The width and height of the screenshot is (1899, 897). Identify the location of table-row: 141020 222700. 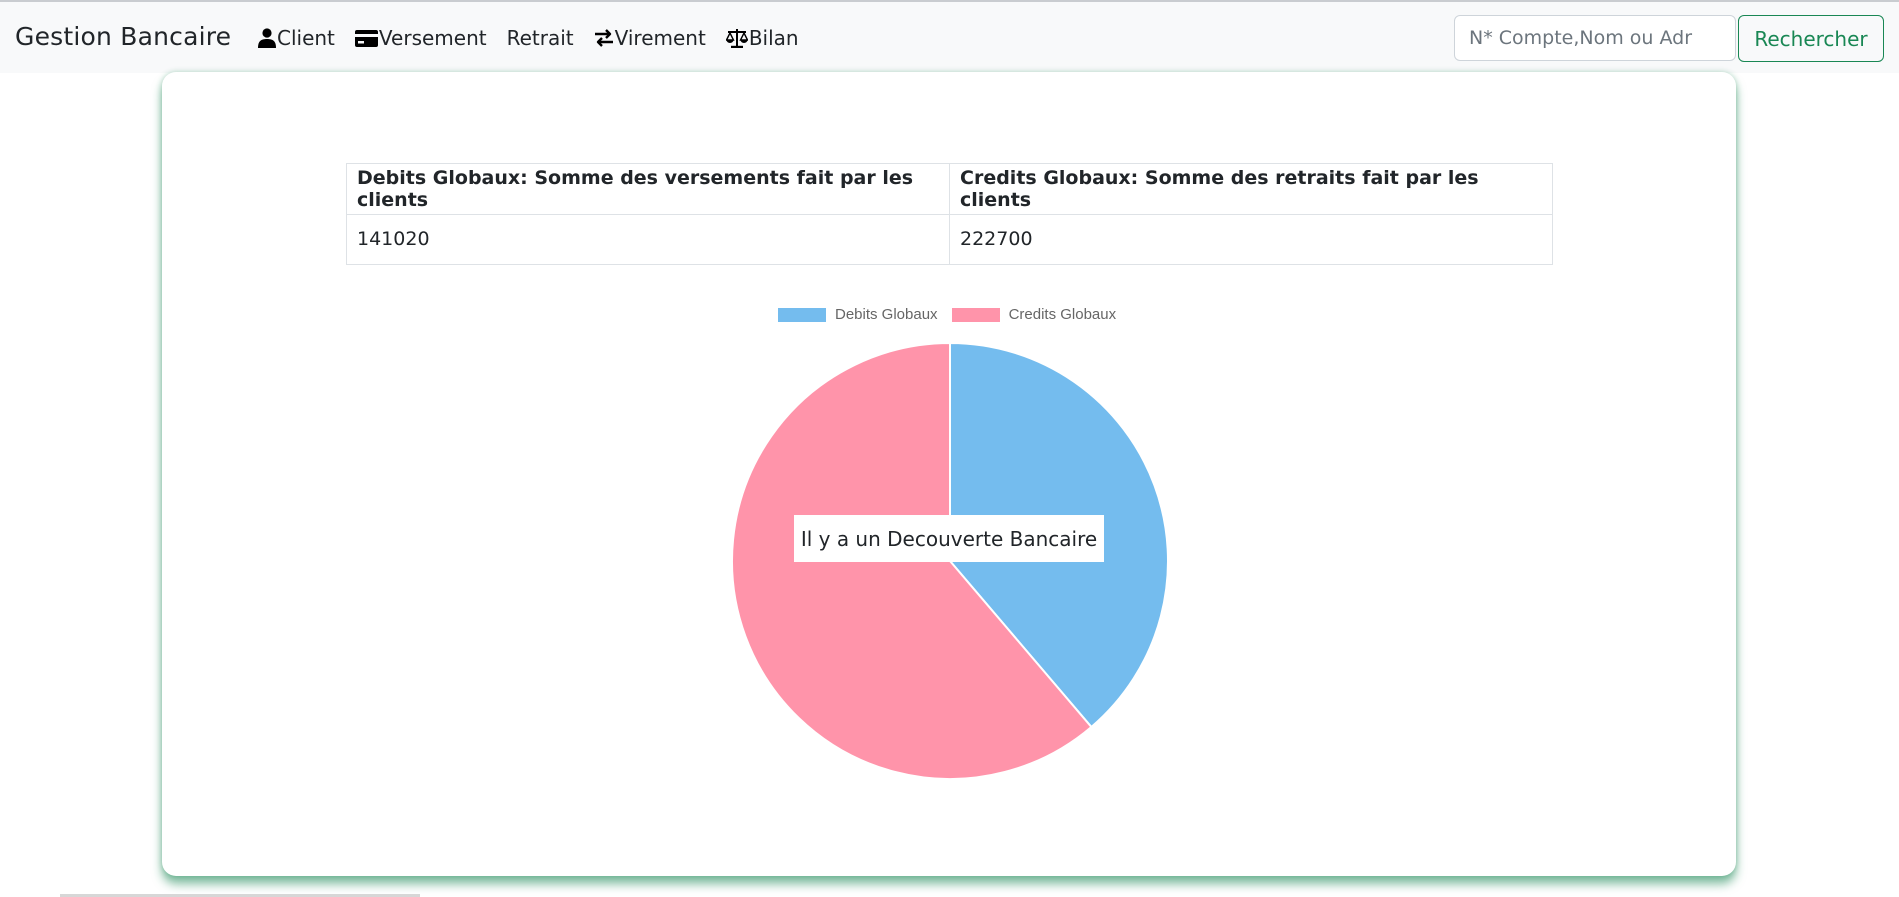
(949, 239).